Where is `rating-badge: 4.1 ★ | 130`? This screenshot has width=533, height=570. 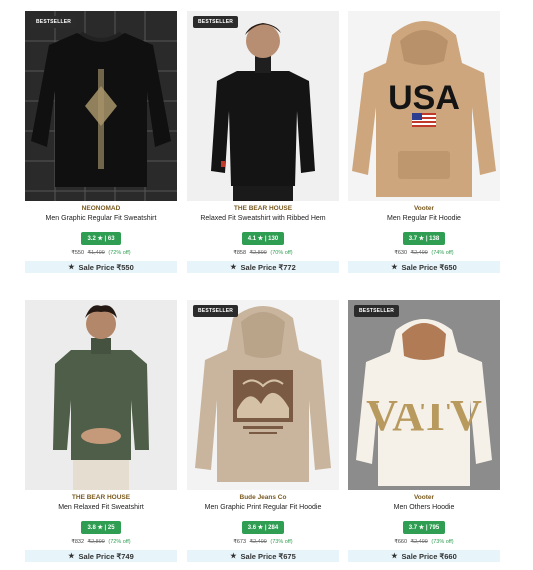 rating-badge: 4.1 ★ | 130 is located at coordinates (263, 238).